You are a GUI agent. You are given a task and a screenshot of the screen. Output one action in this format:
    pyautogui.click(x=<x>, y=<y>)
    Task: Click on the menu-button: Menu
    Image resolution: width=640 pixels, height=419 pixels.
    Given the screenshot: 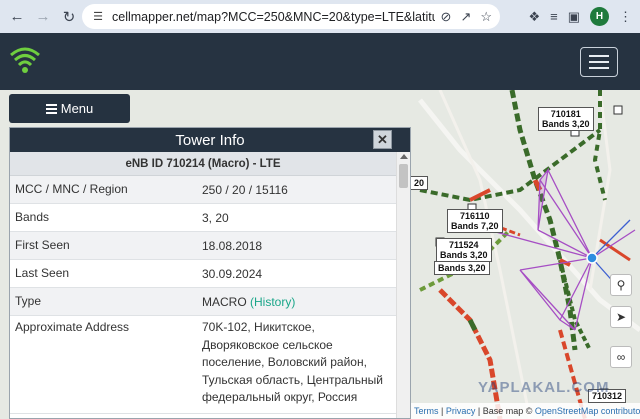 What is the action you would take?
    pyautogui.click(x=69, y=108)
    